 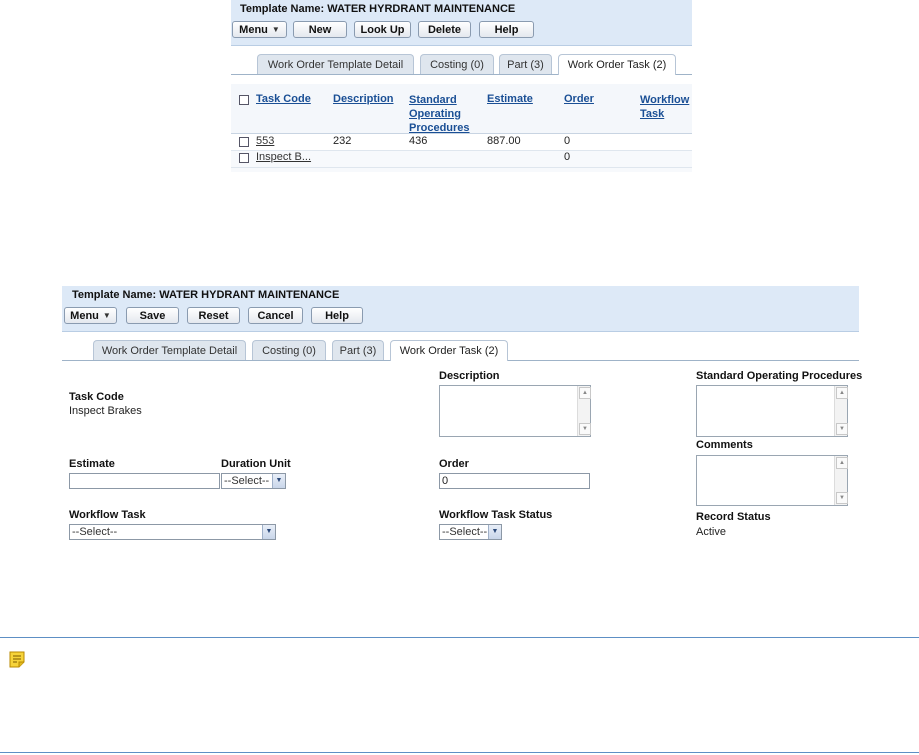 I want to click on note-icon, so click(x=17, y=659).